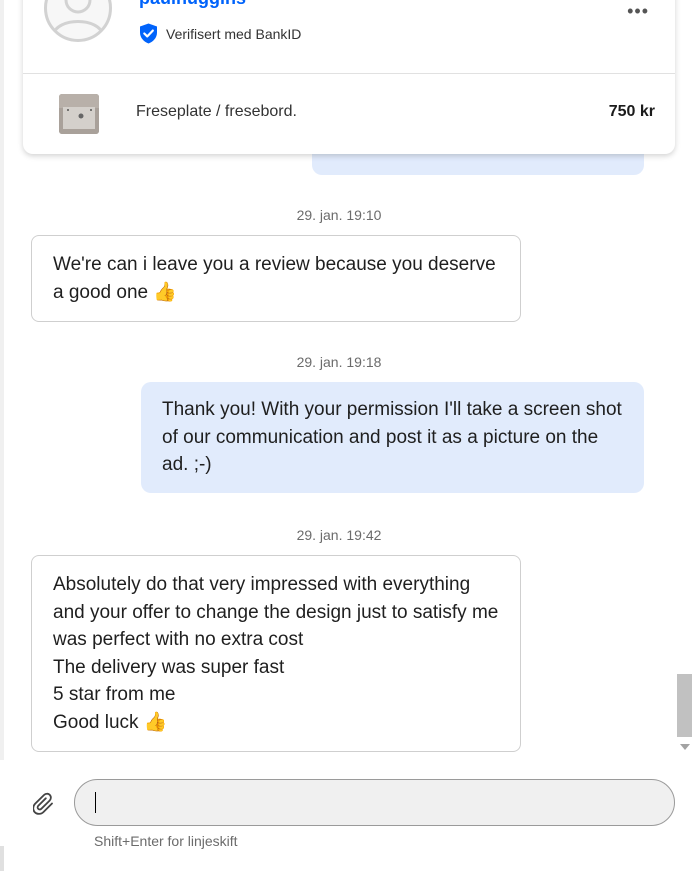  What do you see at coordinates (78, 18) in the screenshot?
I see `user-placeholder-icon` at bounding box center [78, 18].